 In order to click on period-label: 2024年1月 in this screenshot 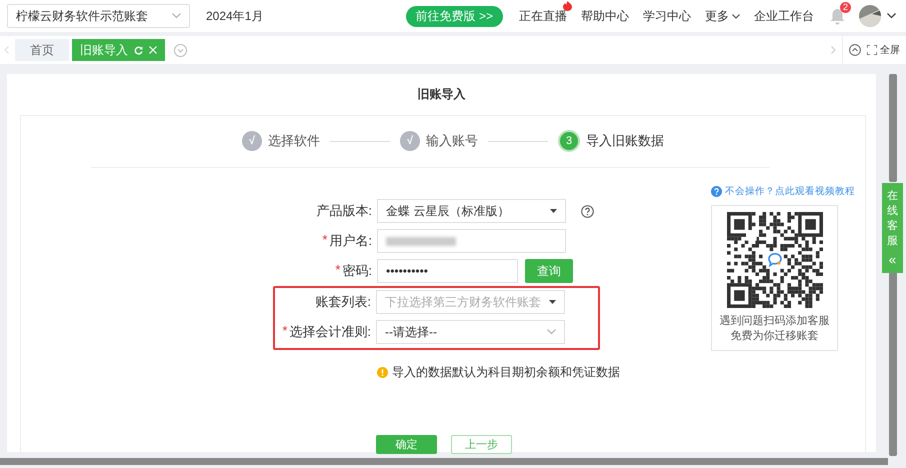, I will do `click(235, 16)`.